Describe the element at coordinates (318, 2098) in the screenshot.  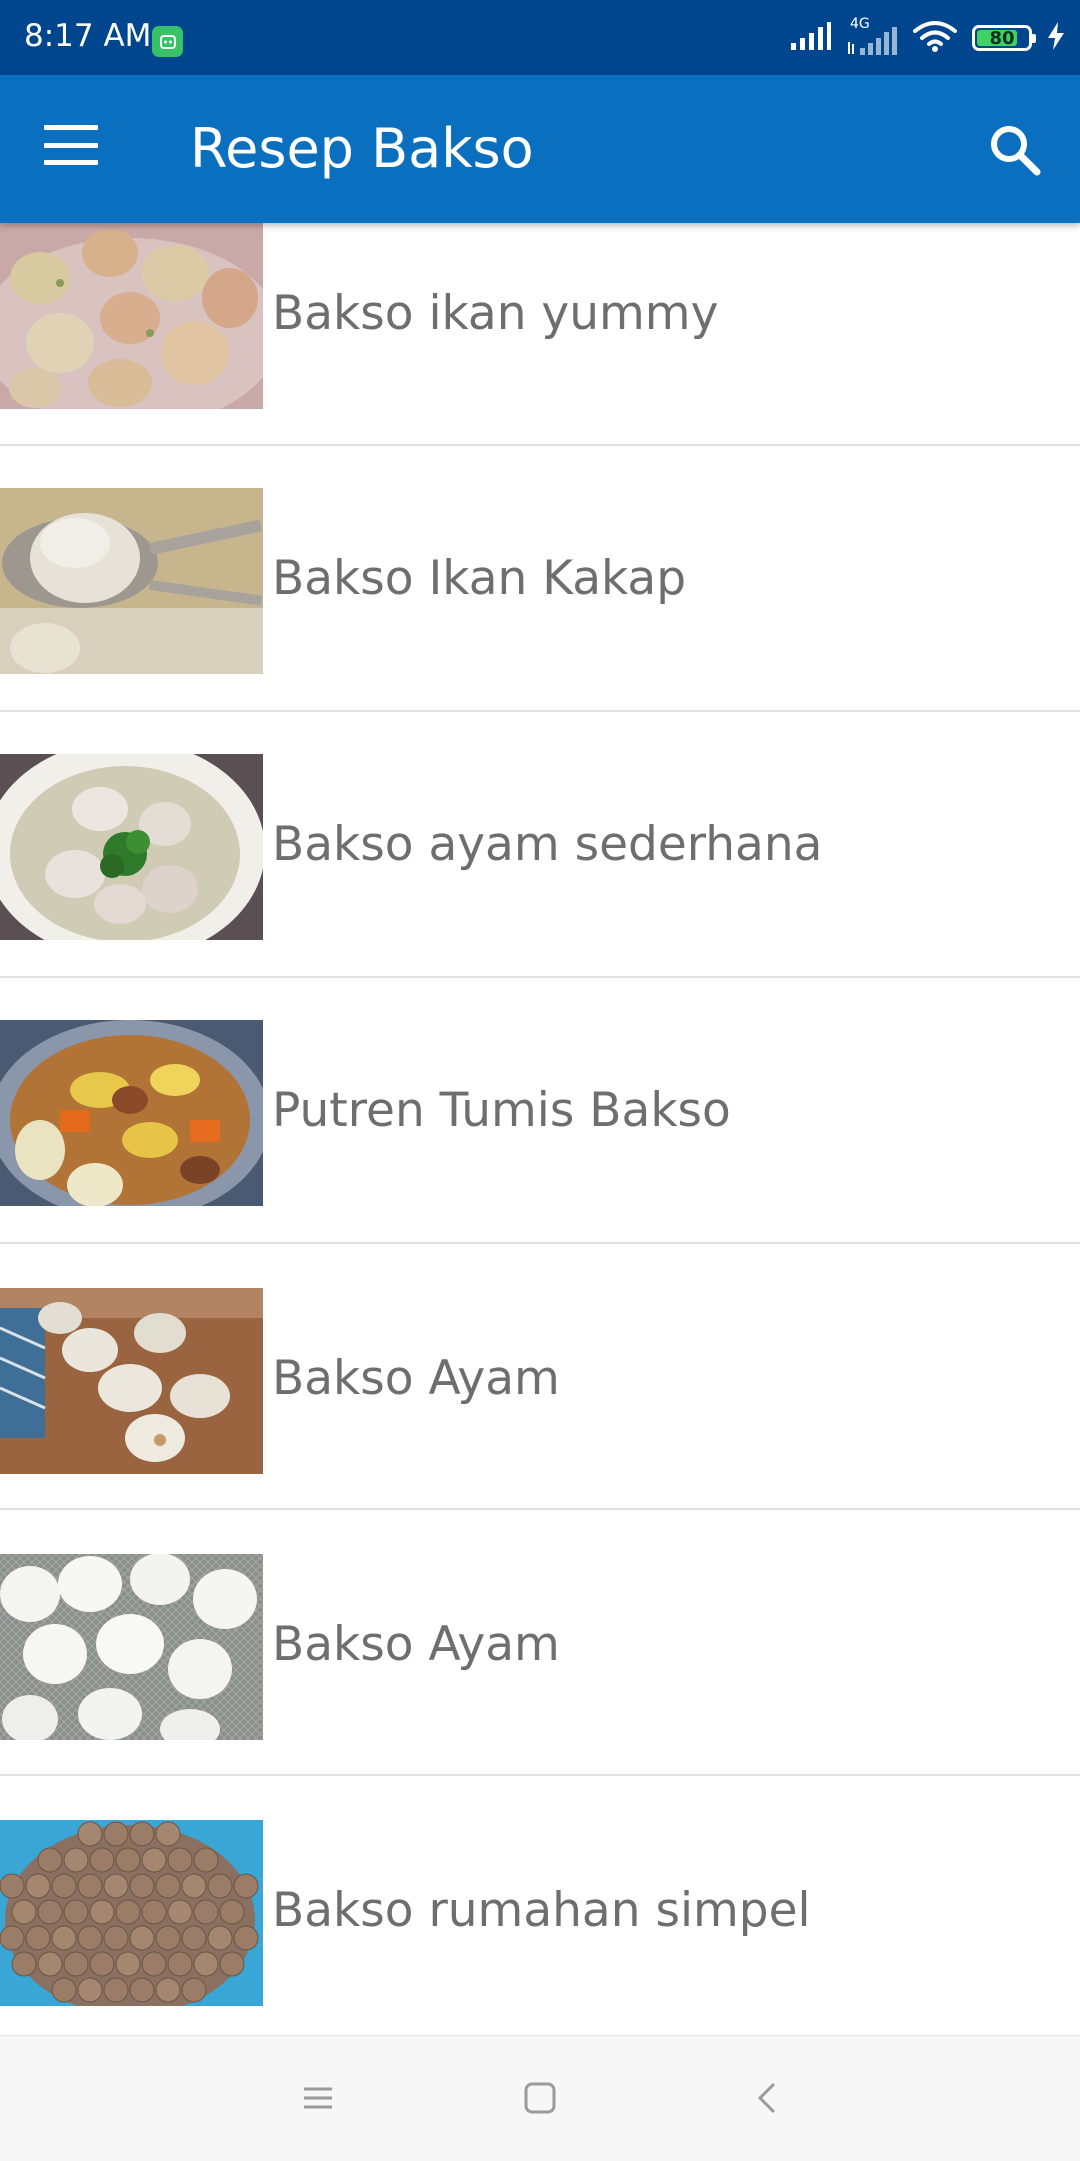
I see `recent-apps-icon` at that location.